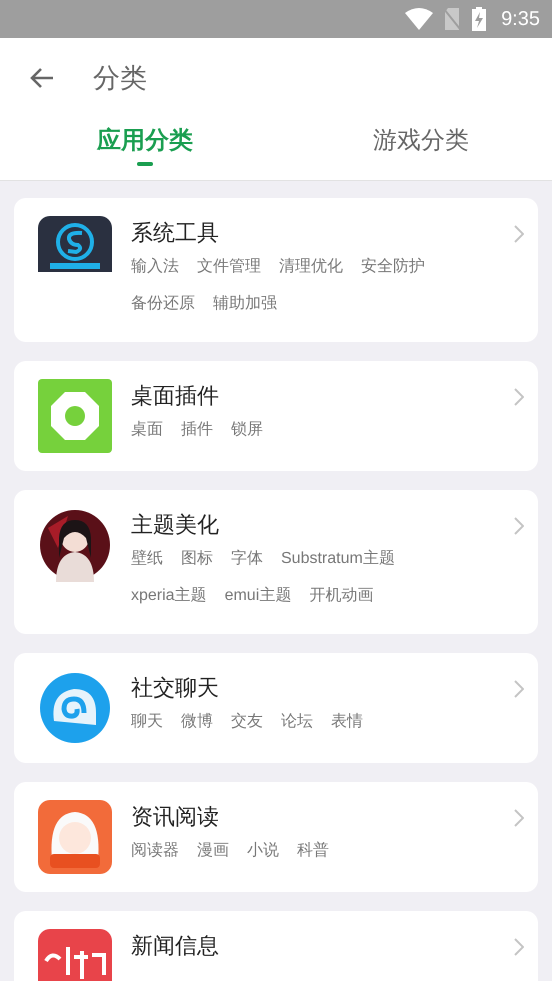 This screenshot has width=552, height=981. What do you see at coordinates (120, 79) in the screenshot?
I see `page-title: 分类` at bounding box center [120, 79].